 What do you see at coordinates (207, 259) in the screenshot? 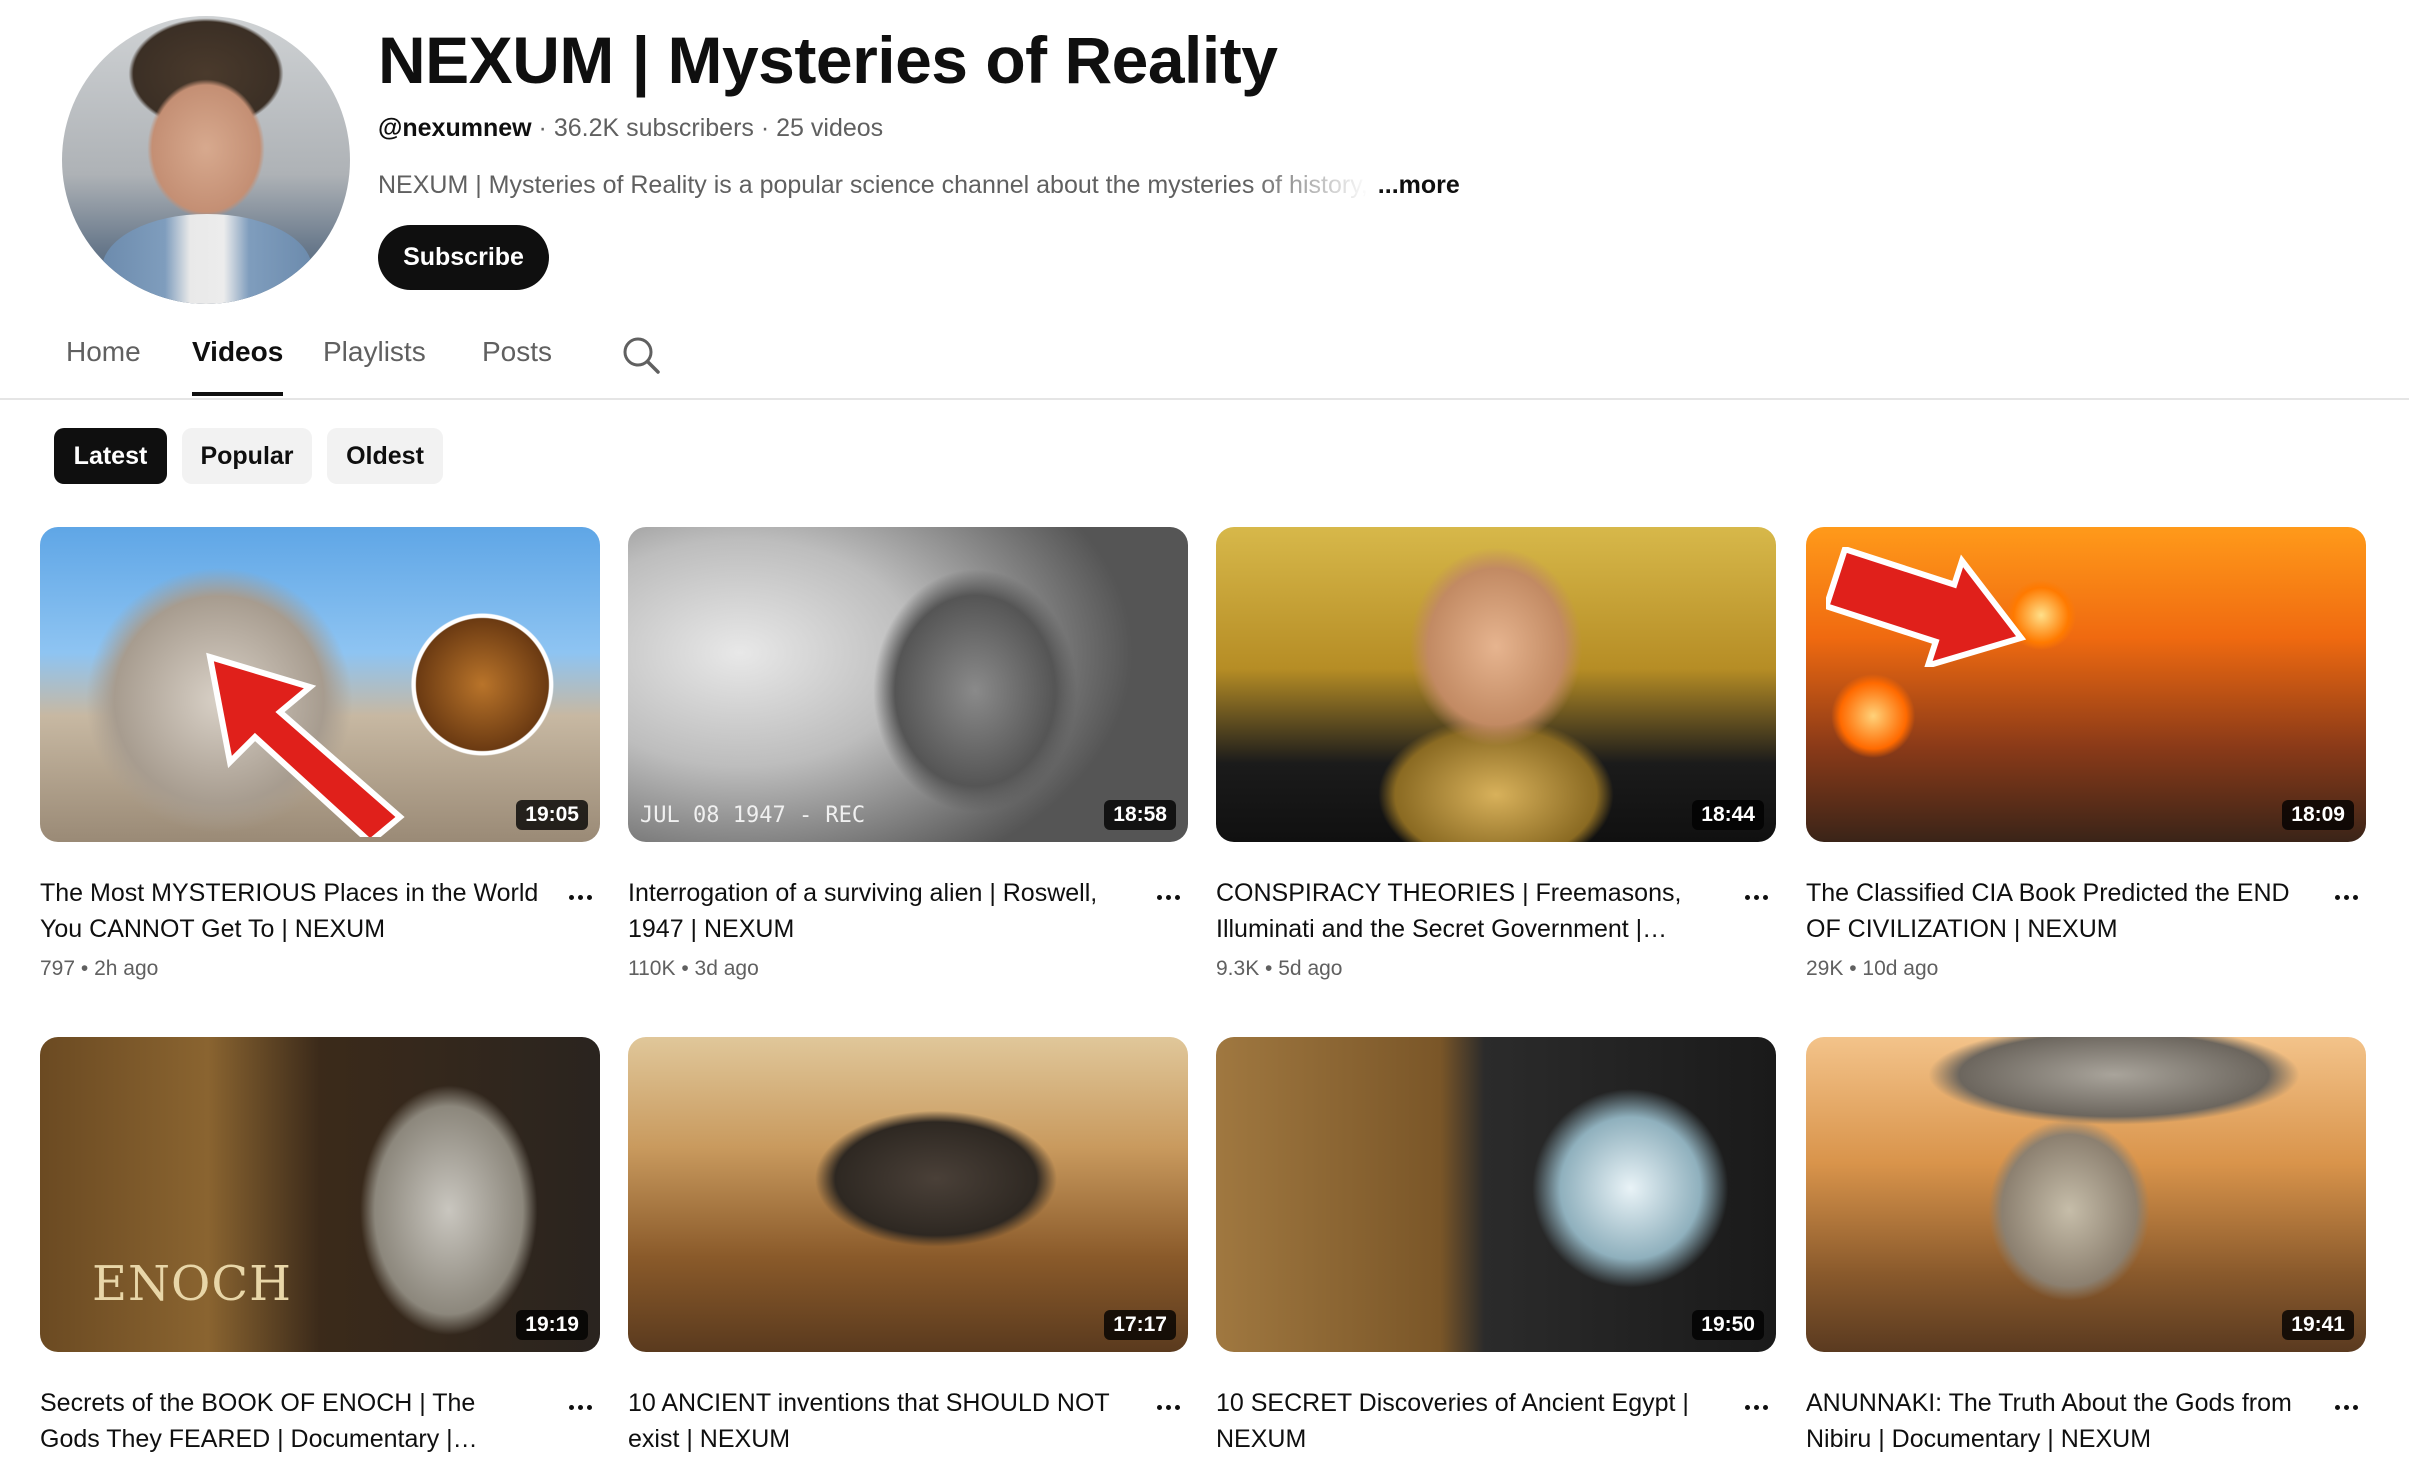
I see `avatar-shirt` at bounding box center [207, 259].